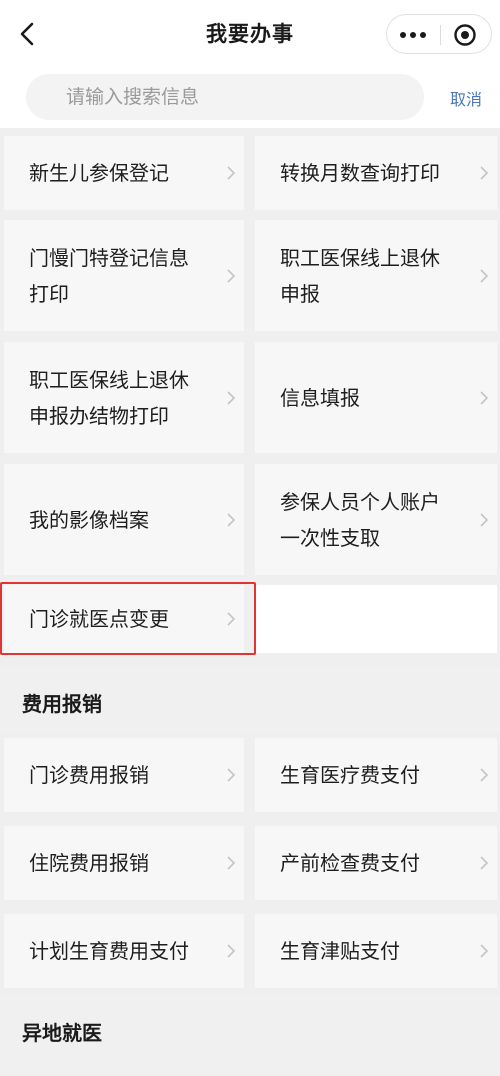 This screenshot has width=500, height=1076. I want to click on service-label: 信息填报, so click(320, 397).